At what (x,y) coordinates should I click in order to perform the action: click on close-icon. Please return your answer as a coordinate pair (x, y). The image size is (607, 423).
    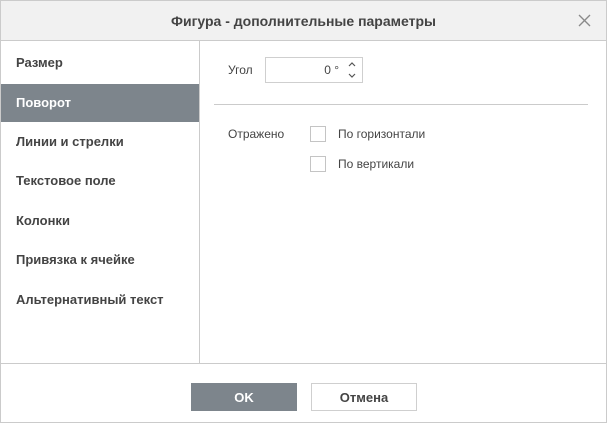
    Looking at the image, I should click on (584, 20).